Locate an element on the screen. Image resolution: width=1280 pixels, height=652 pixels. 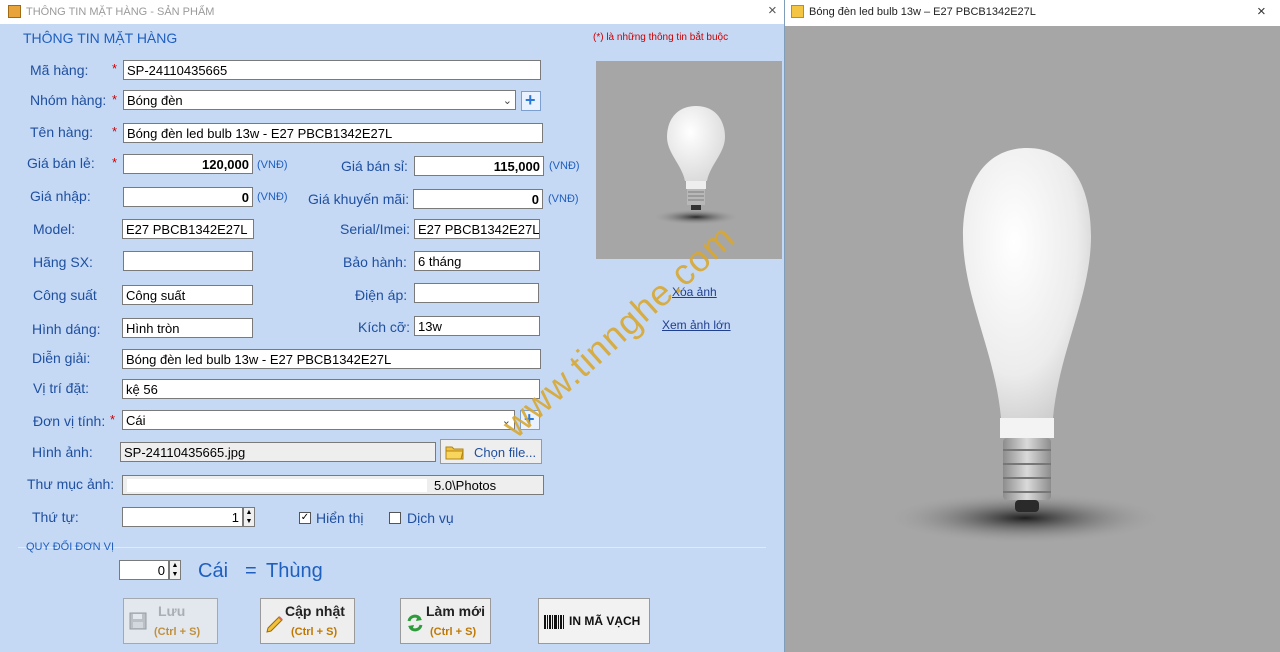
thu-muc-anh-input: 5.0\Photos is located at coordinates (333, 485).